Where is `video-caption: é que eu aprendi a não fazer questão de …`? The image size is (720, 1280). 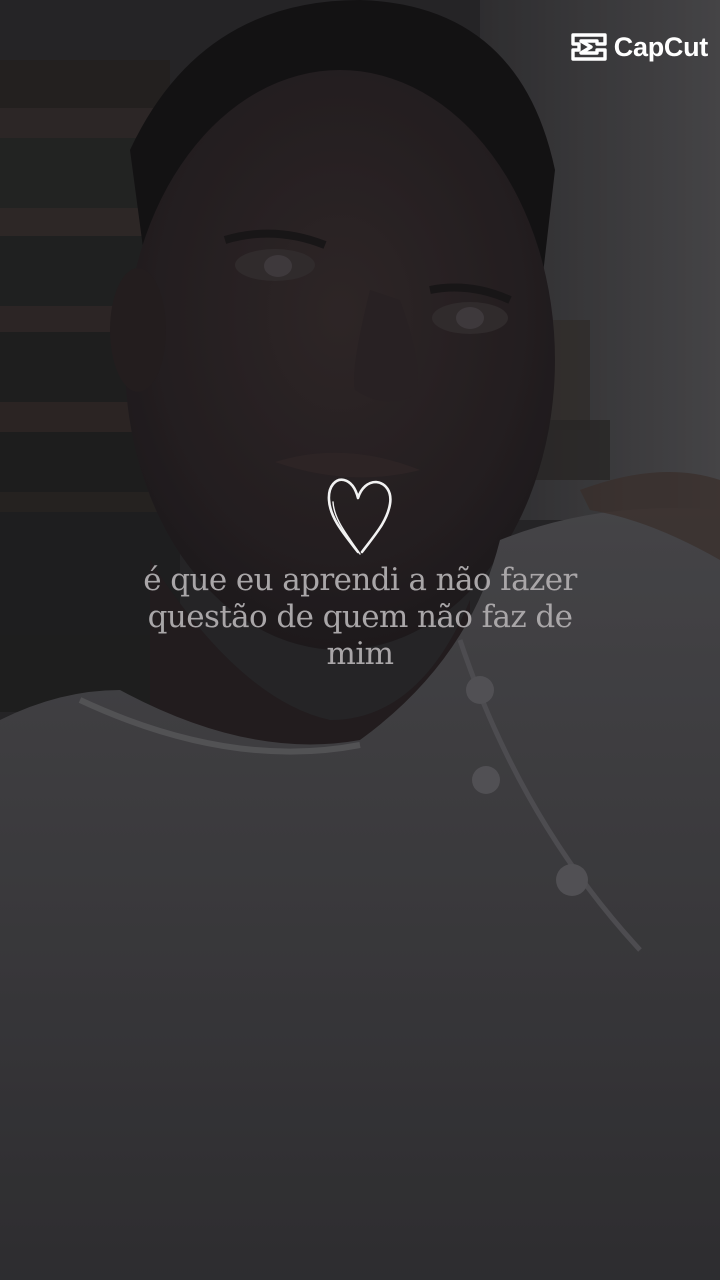 video-caption: é que eu aprendi a não fazer questão de … is located at coordinates (360, 617).